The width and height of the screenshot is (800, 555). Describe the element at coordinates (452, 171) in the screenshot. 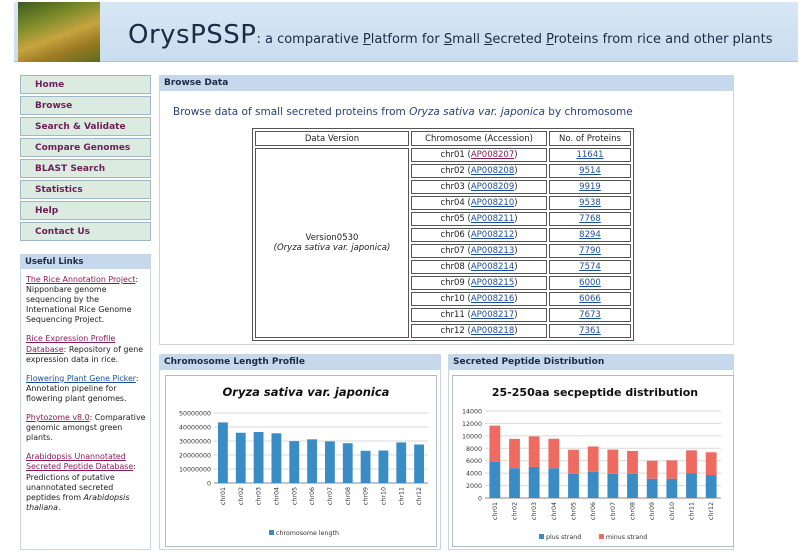

I see `chromosome-name: chr02` at that location.